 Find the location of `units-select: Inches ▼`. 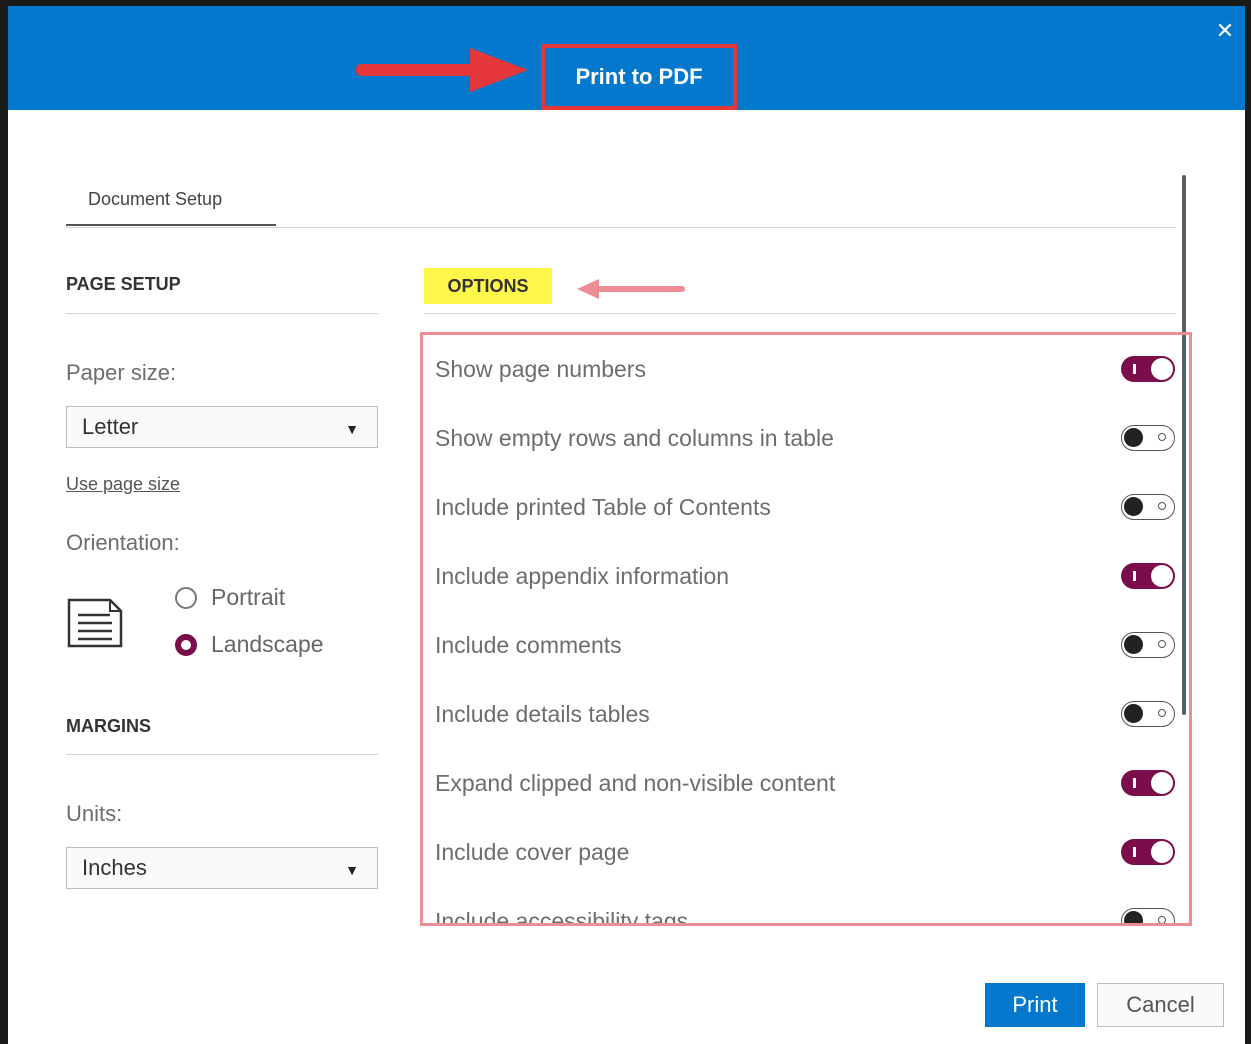

units-select: Inches ▼ is located at coordinates (222, 868).